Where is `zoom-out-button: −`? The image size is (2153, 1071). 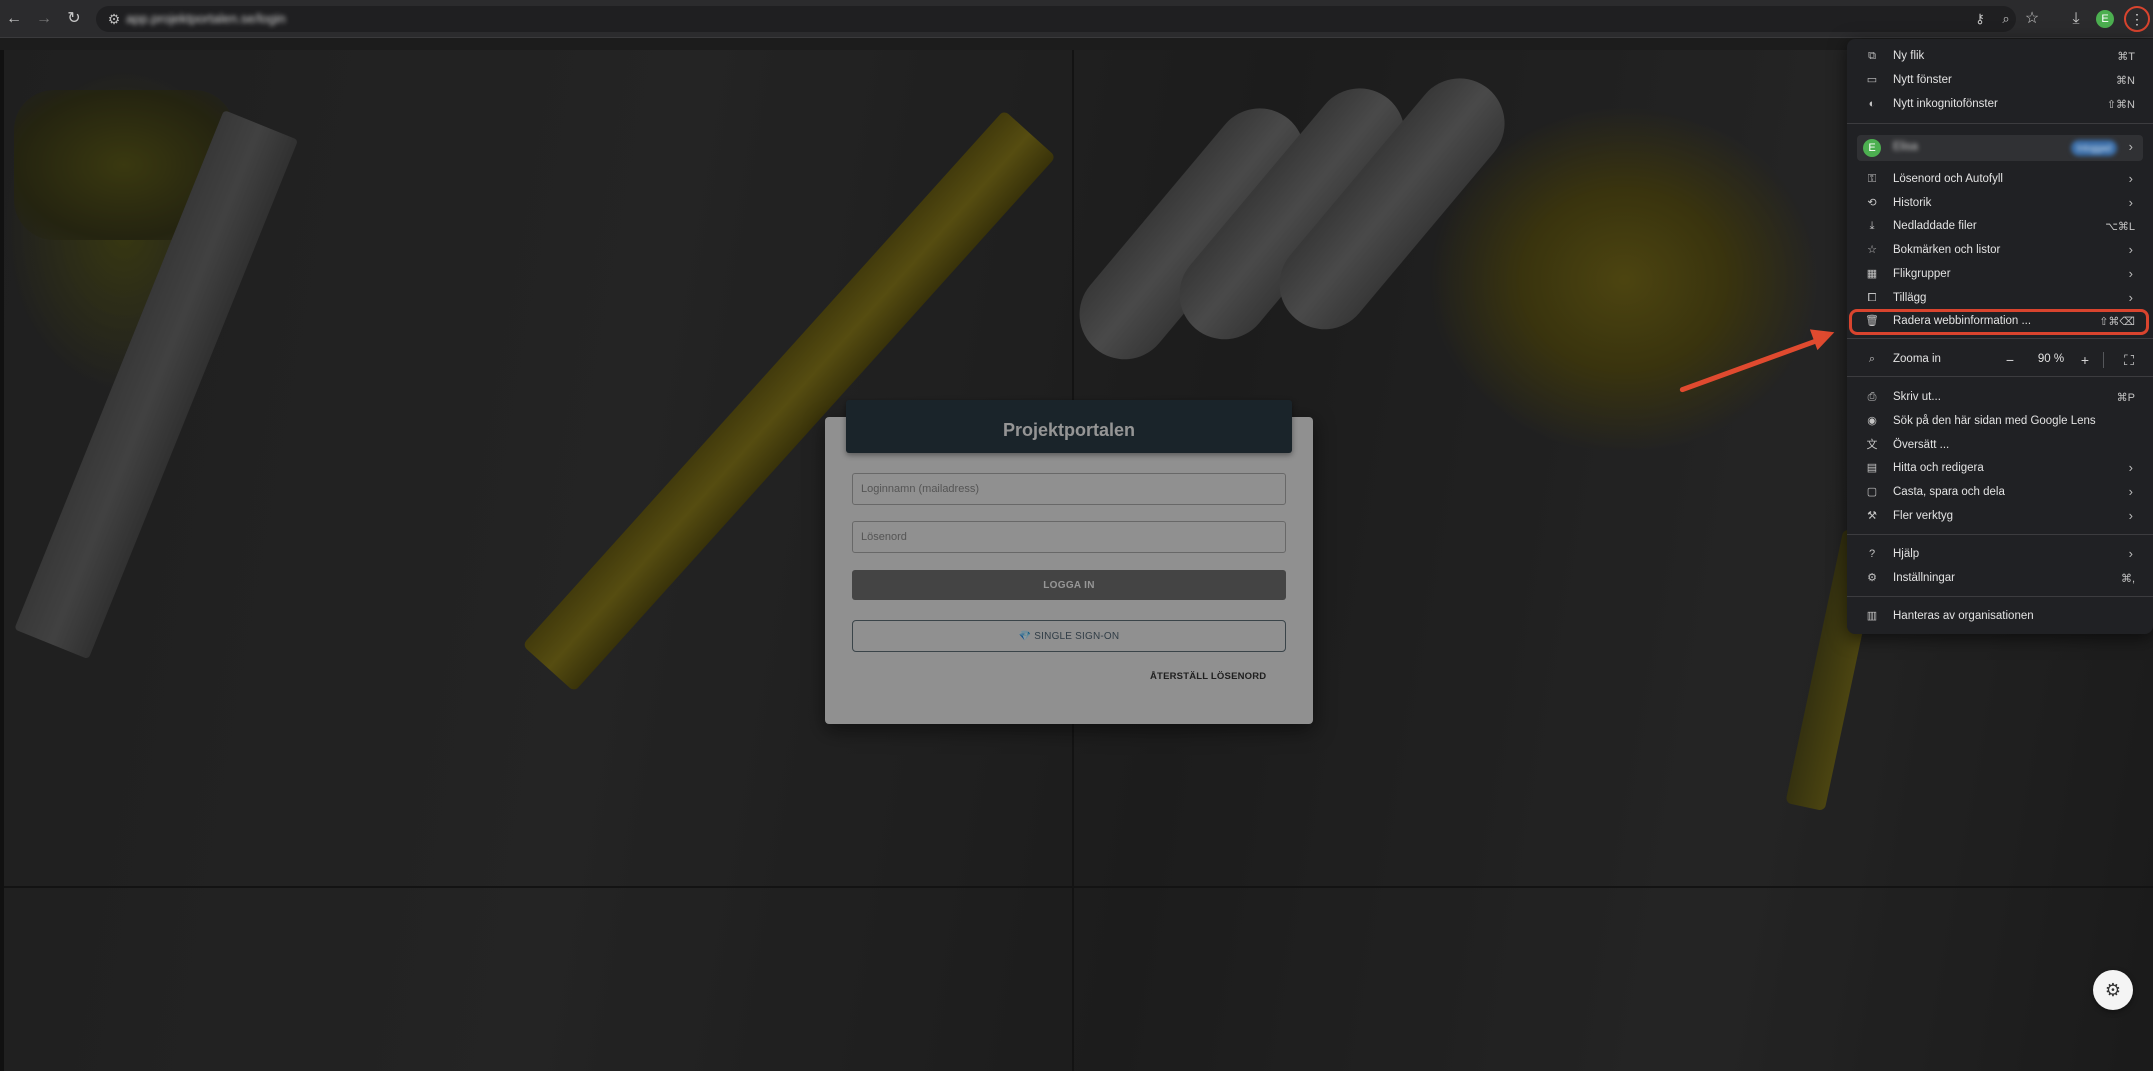
zoom-out-button: − is located at coordinates (2010, 360).